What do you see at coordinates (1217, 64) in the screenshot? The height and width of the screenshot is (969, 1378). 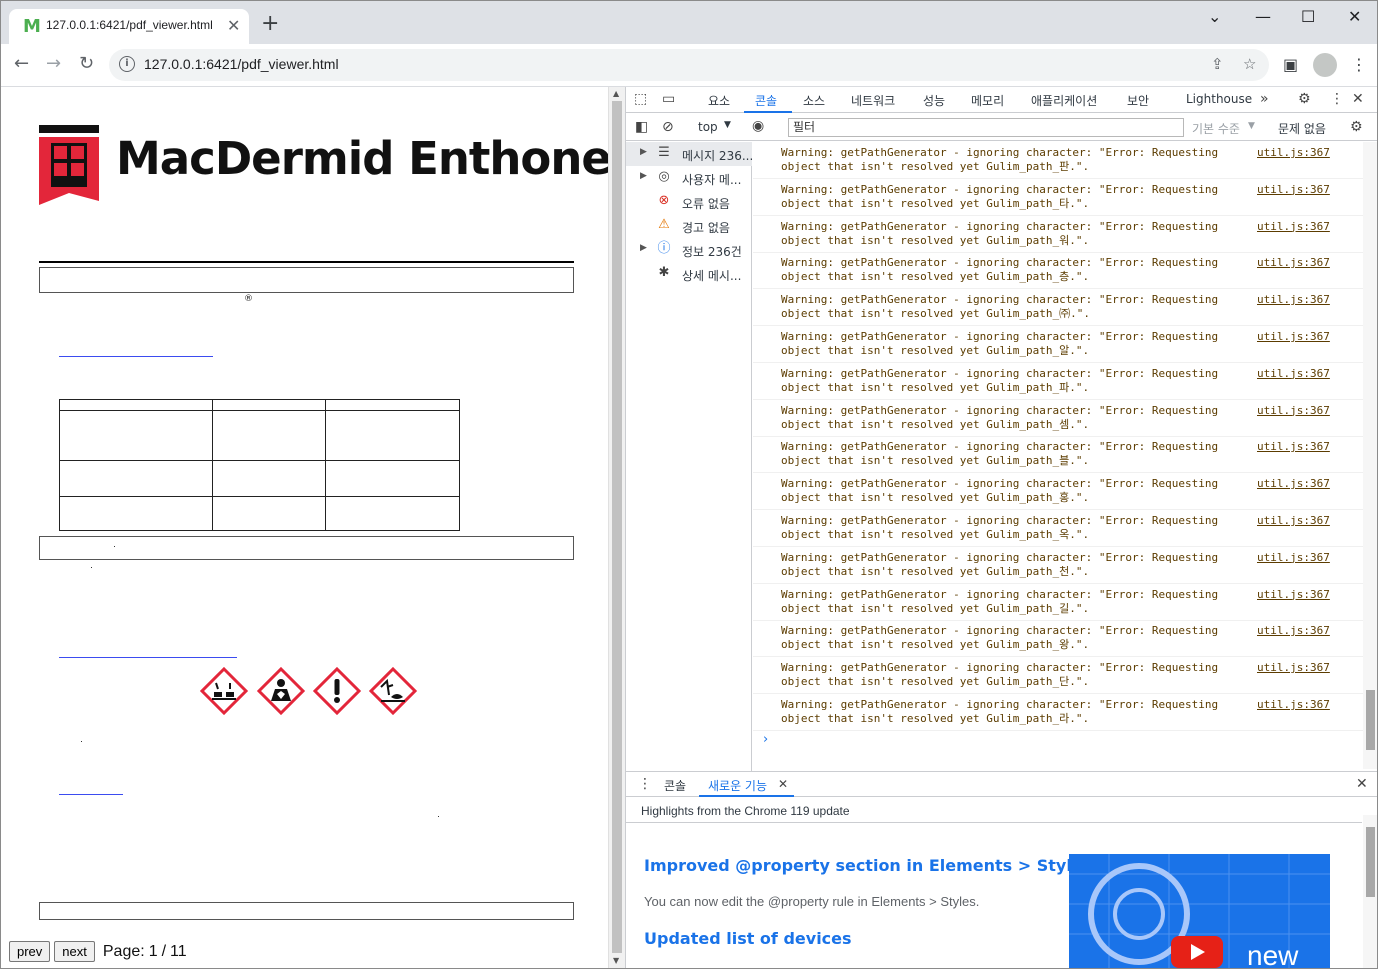 I see `share-icon: ⇪` at bounding box center [1217, 64].